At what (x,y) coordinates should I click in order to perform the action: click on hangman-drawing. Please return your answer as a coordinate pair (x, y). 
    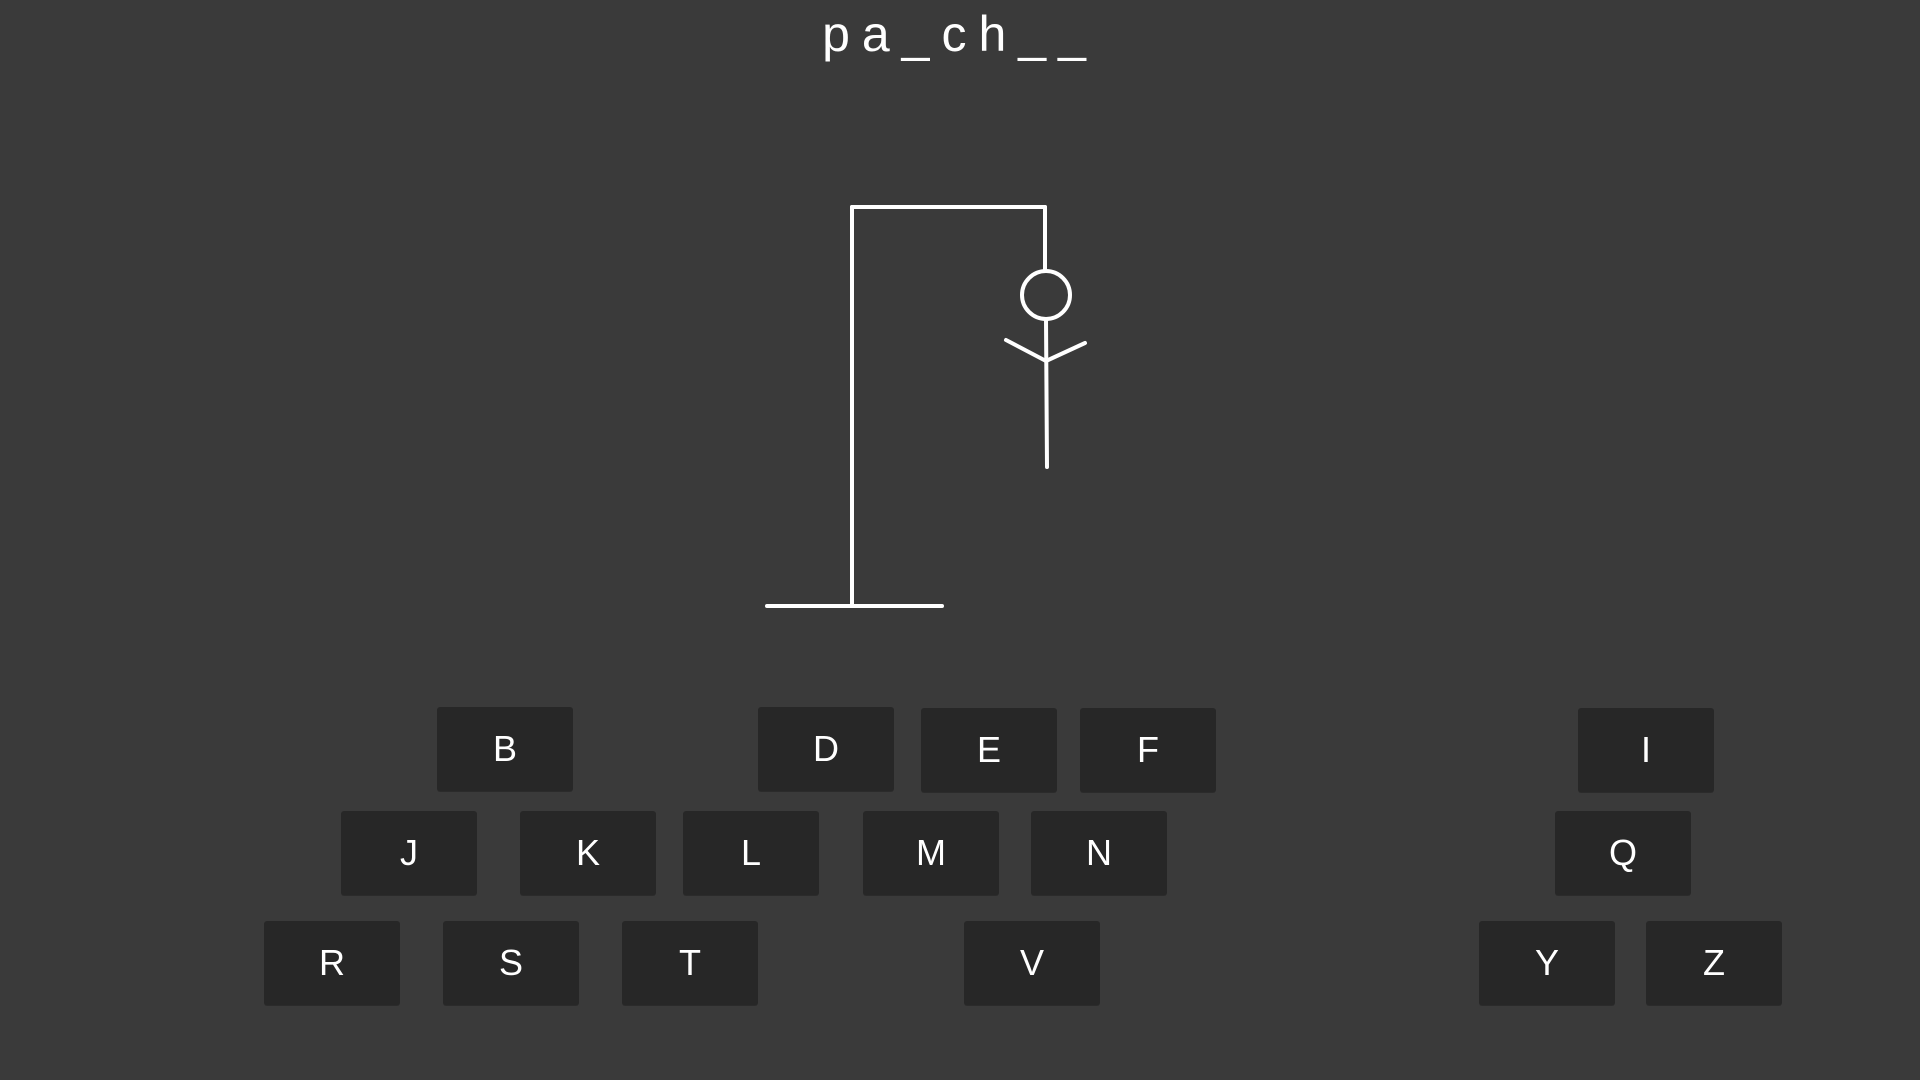
    Looking at the image, I should click on (926, 406).